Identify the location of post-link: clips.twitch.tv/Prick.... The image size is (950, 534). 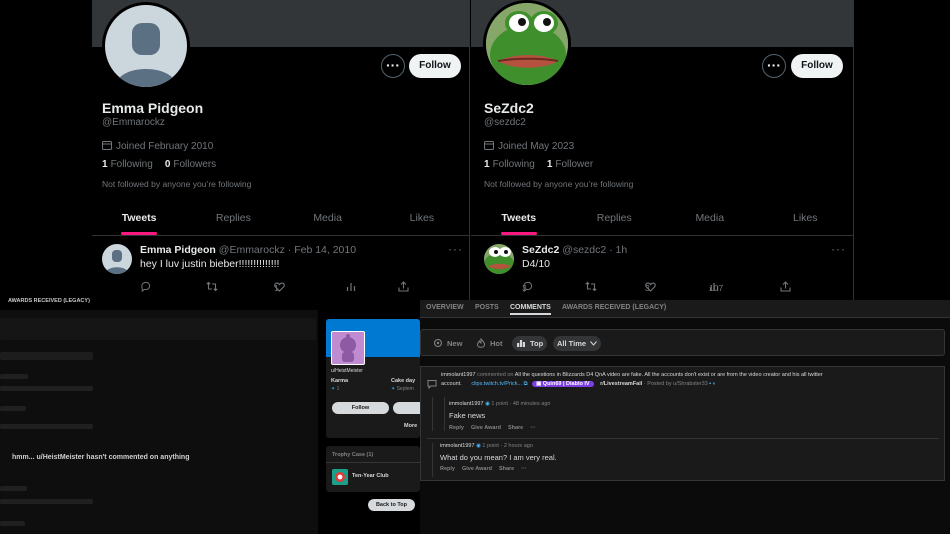
(496, 384).